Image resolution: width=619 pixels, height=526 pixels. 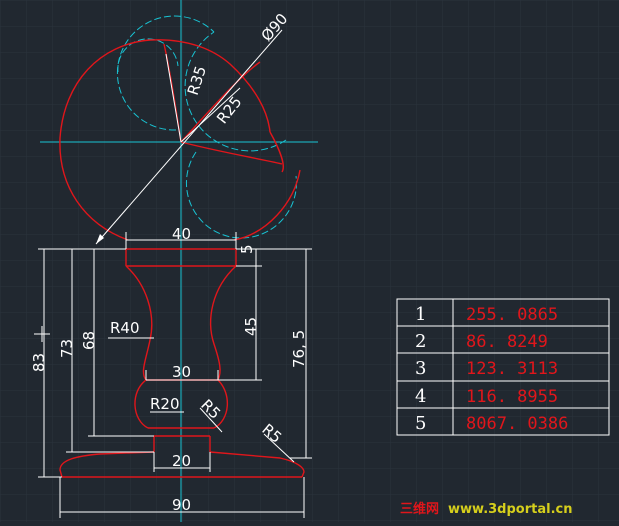 I want to click on label-h68: 68, so click(x=89, y=340).